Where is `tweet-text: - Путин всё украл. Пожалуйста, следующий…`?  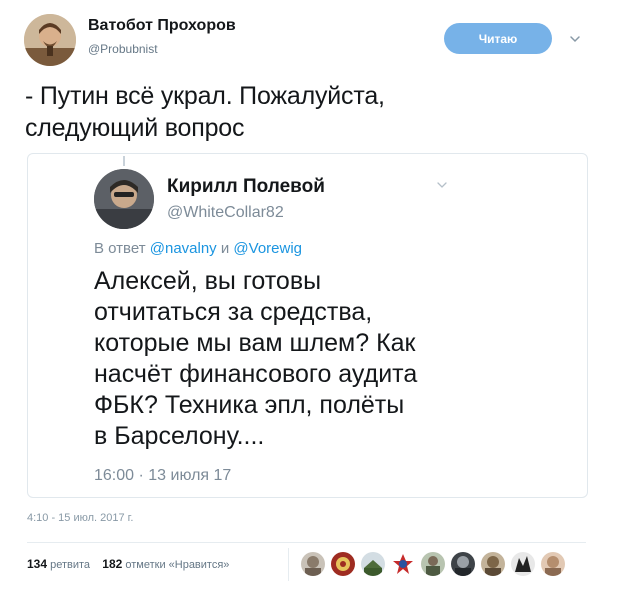
tweet-text: - Путин всё украл. Пожалуйста, следующий… is located at coordinates (205, 112).